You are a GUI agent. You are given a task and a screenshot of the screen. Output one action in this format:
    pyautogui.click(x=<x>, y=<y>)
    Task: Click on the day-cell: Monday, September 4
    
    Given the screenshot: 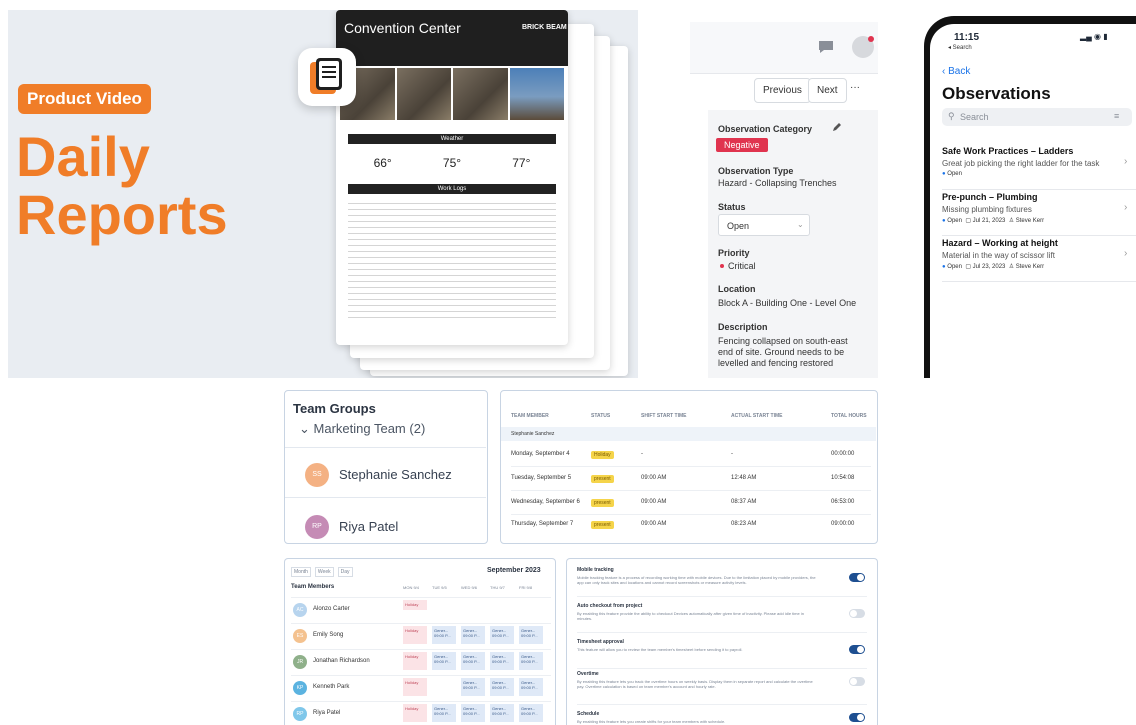 What is the action you would take?
    pyautogui.click(x=540, y=454)
    